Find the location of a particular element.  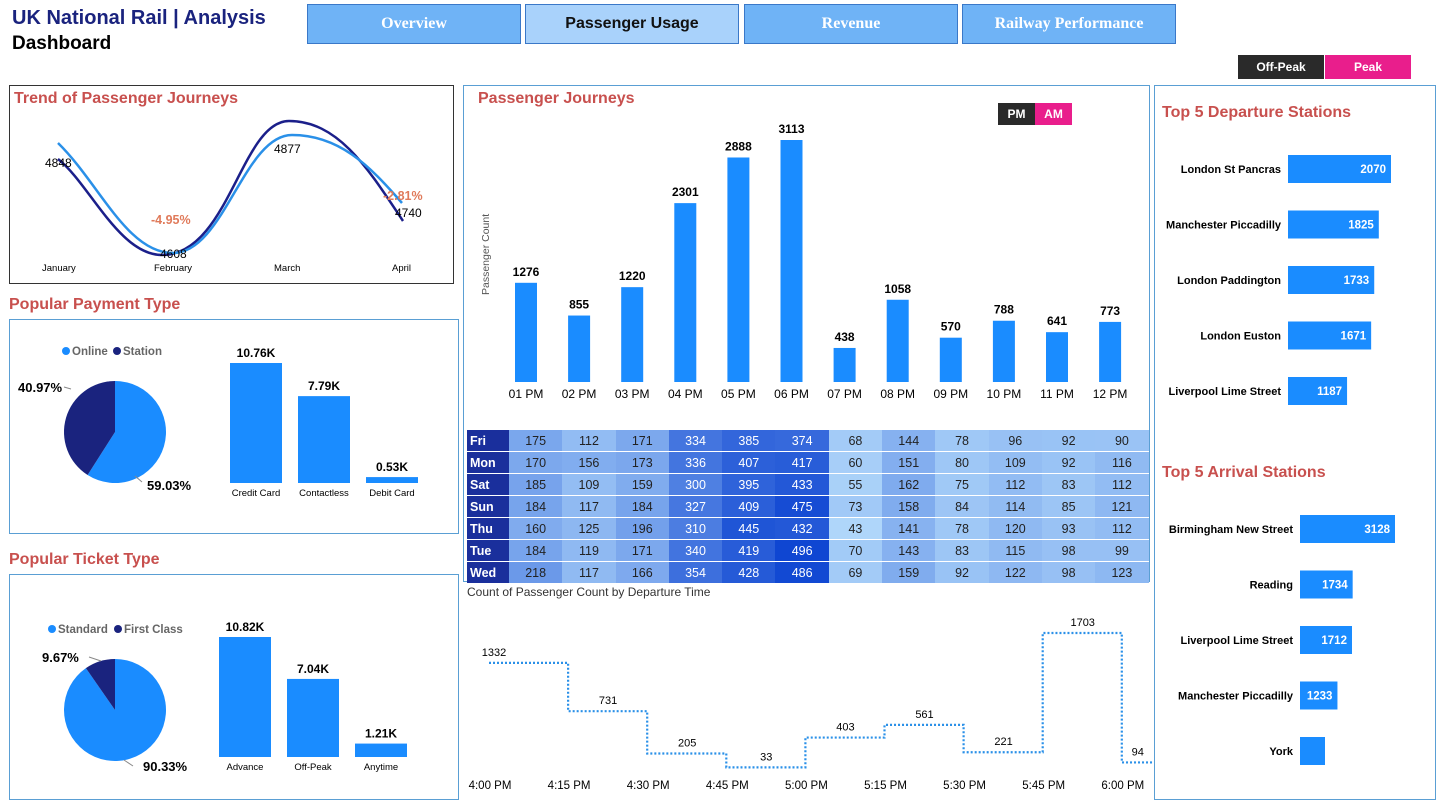

heatmap-cell: 96 is located at coordinates (1015, 441).